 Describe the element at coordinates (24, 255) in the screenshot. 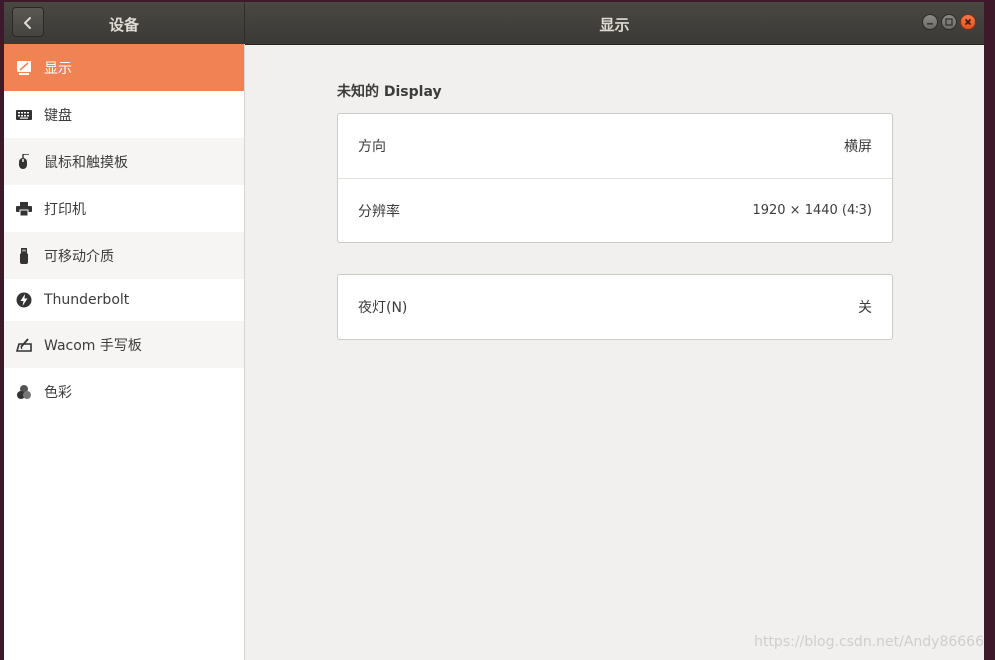

I see `usb-drive-icon` at that location.